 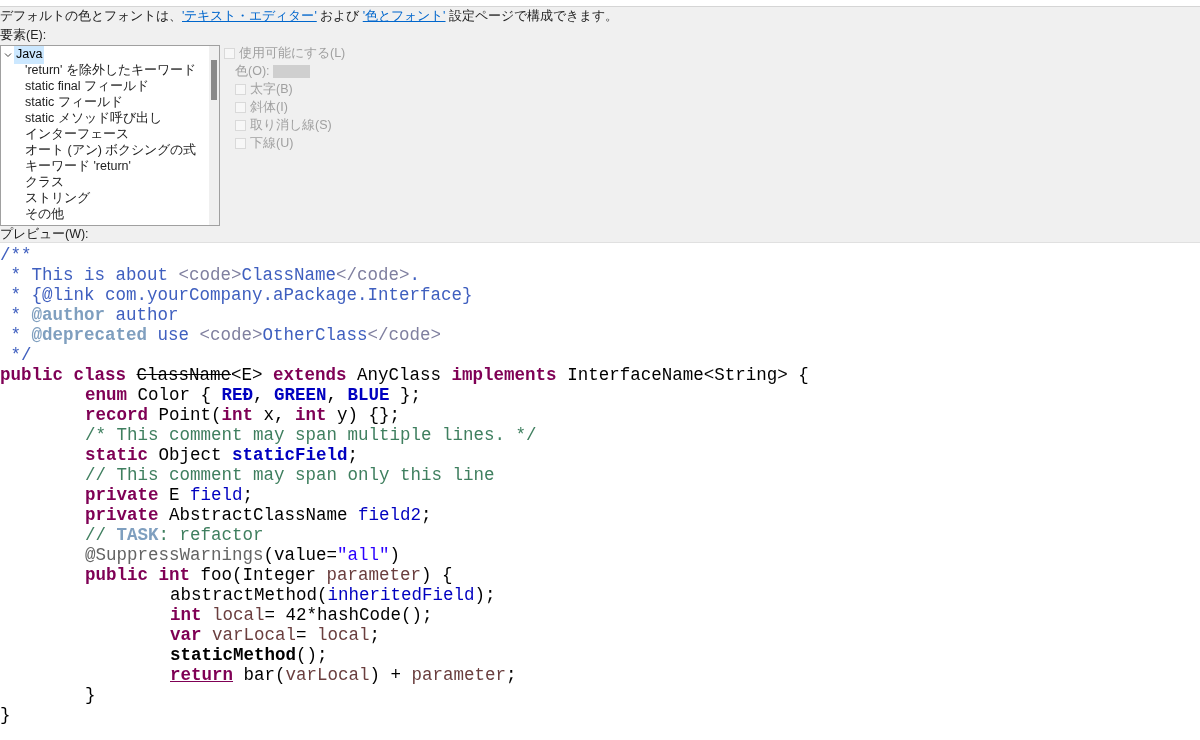 I want to click on checkbox-label: 使用可能にする(L), so click(x=292, y=54).